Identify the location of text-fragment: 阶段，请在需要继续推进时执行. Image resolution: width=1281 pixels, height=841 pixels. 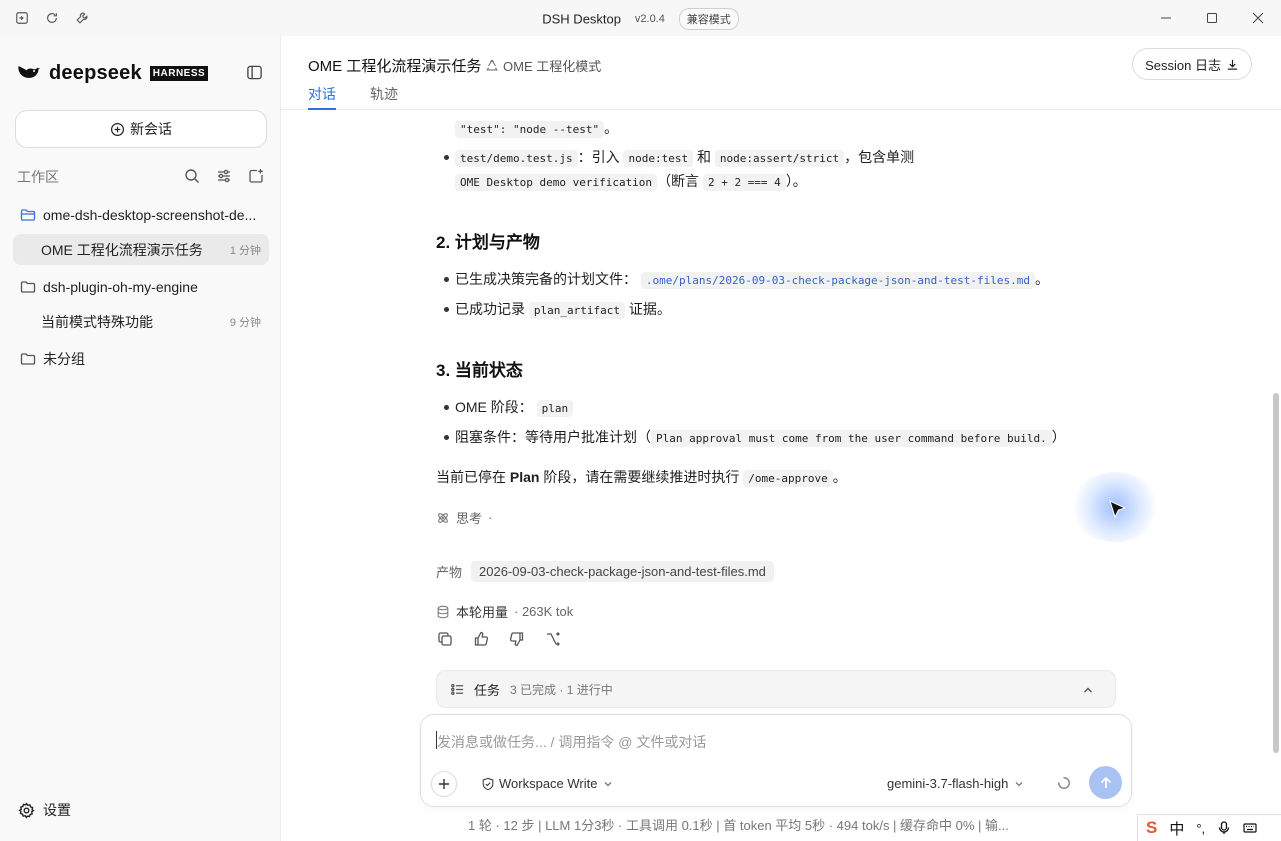
(641, 477).